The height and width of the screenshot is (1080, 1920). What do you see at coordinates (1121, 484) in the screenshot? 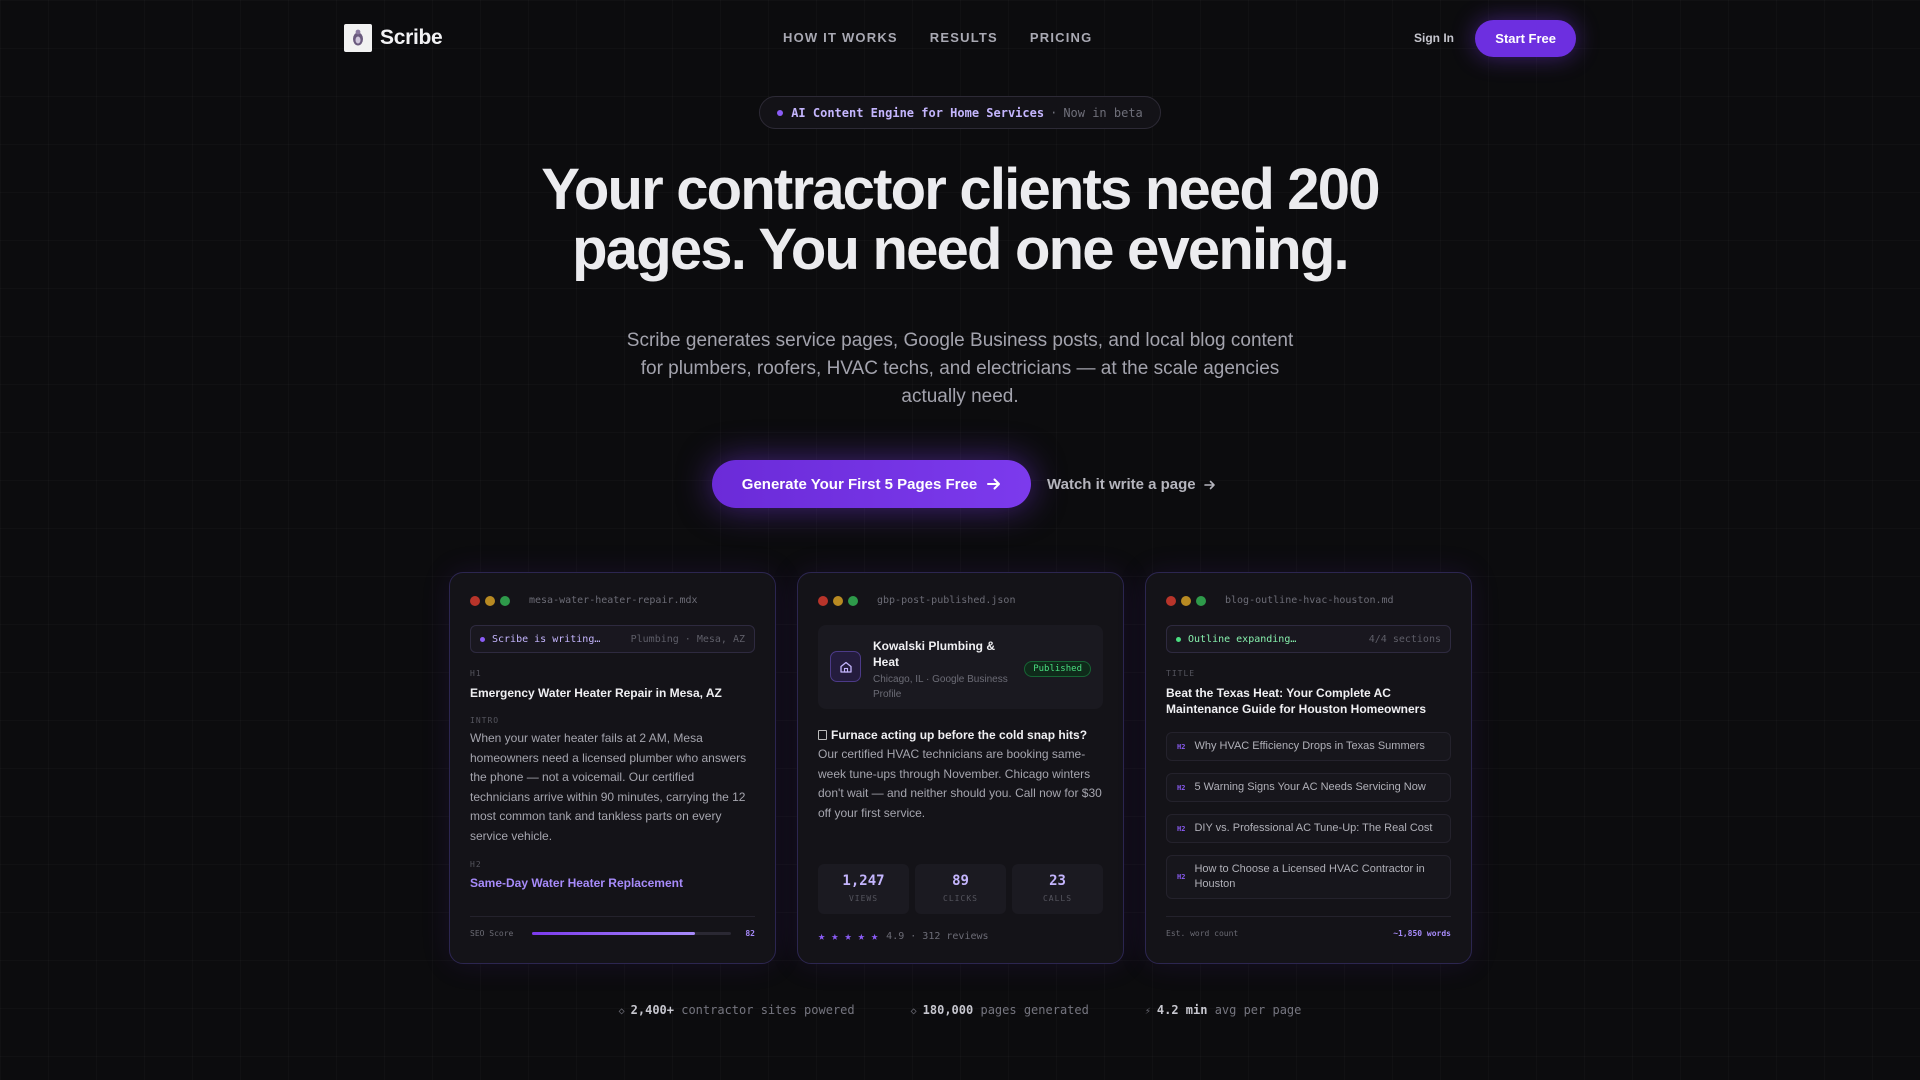
I see `watch-demo-label: Watch it write a page` at bounding box center [1121, 484].